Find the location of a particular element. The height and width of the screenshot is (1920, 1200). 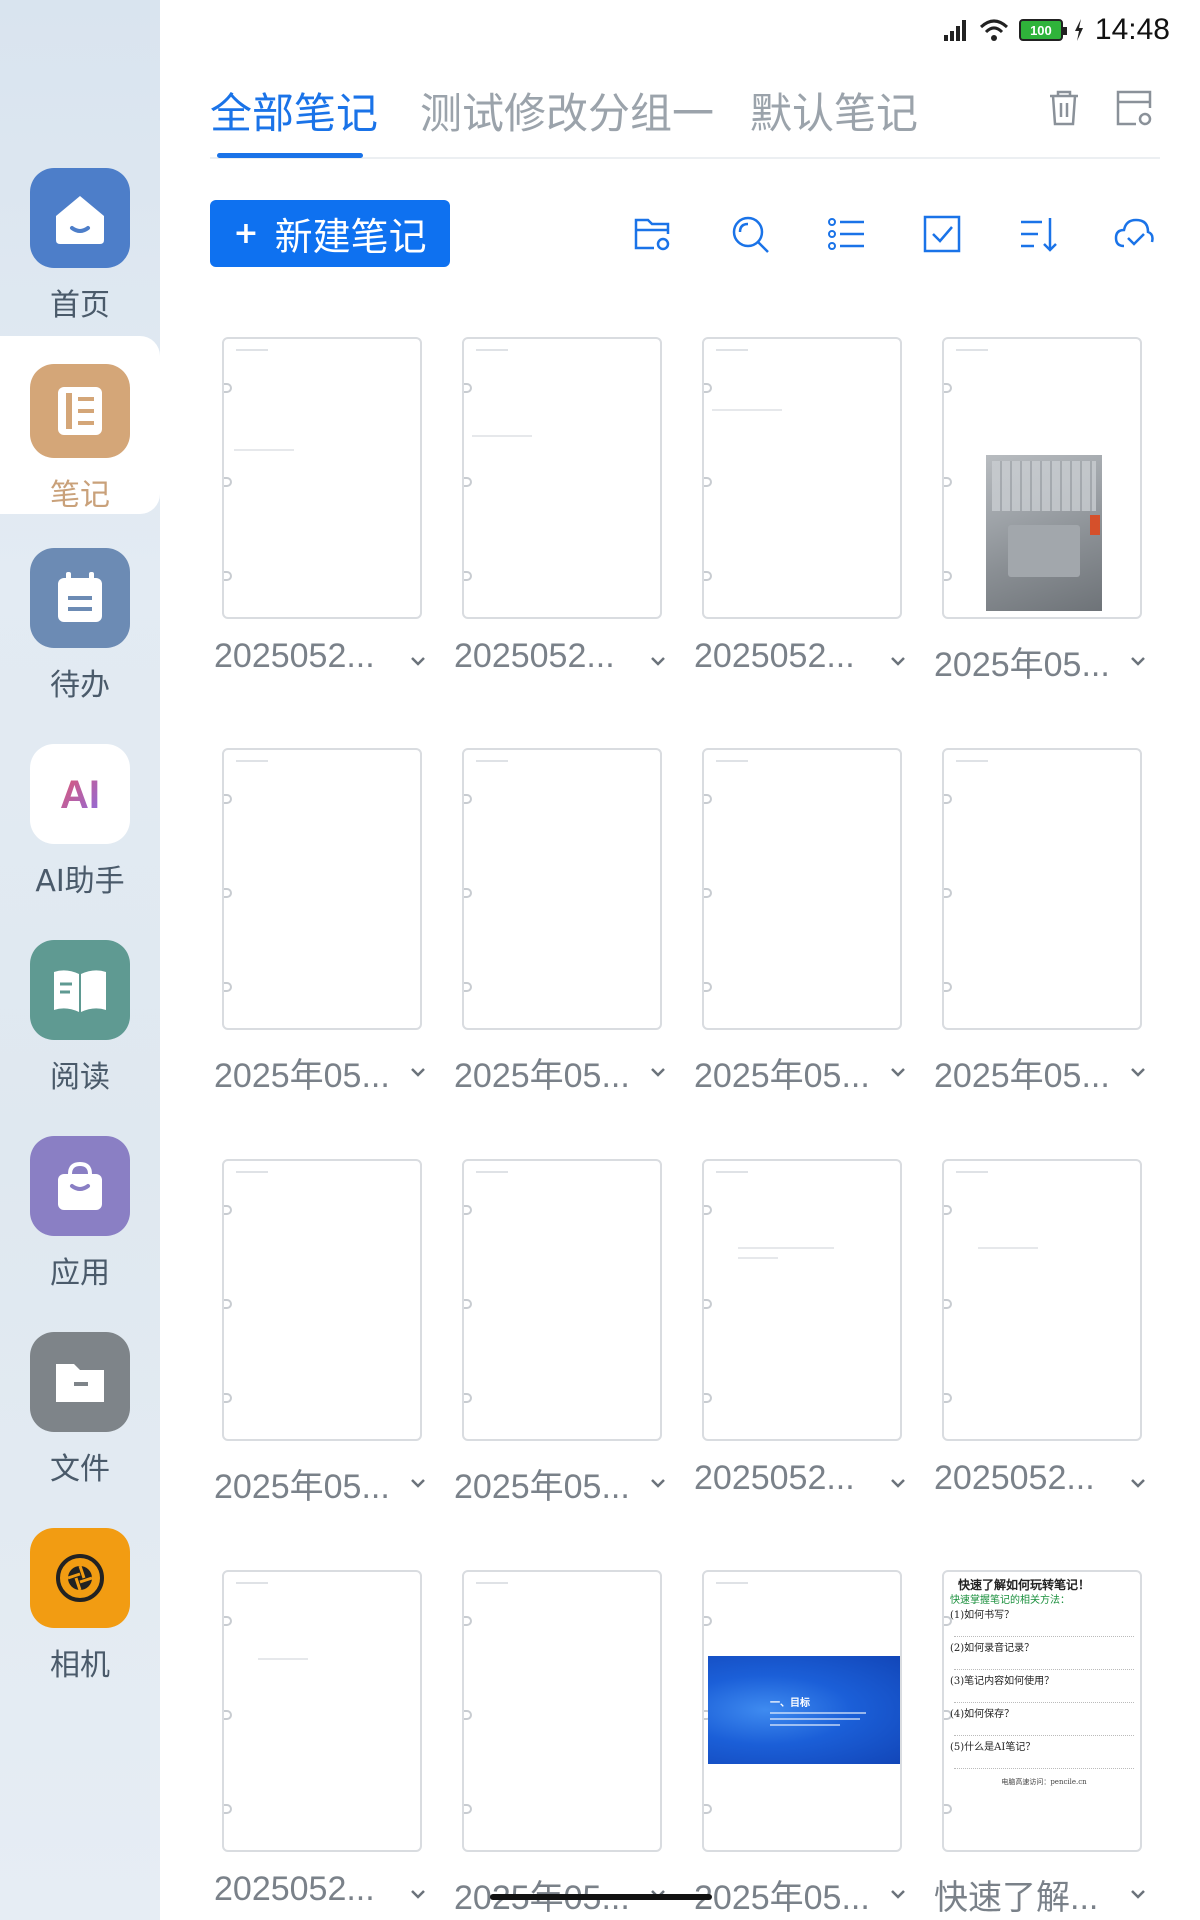

thumb-text-line is located at coordinates (264, 450).